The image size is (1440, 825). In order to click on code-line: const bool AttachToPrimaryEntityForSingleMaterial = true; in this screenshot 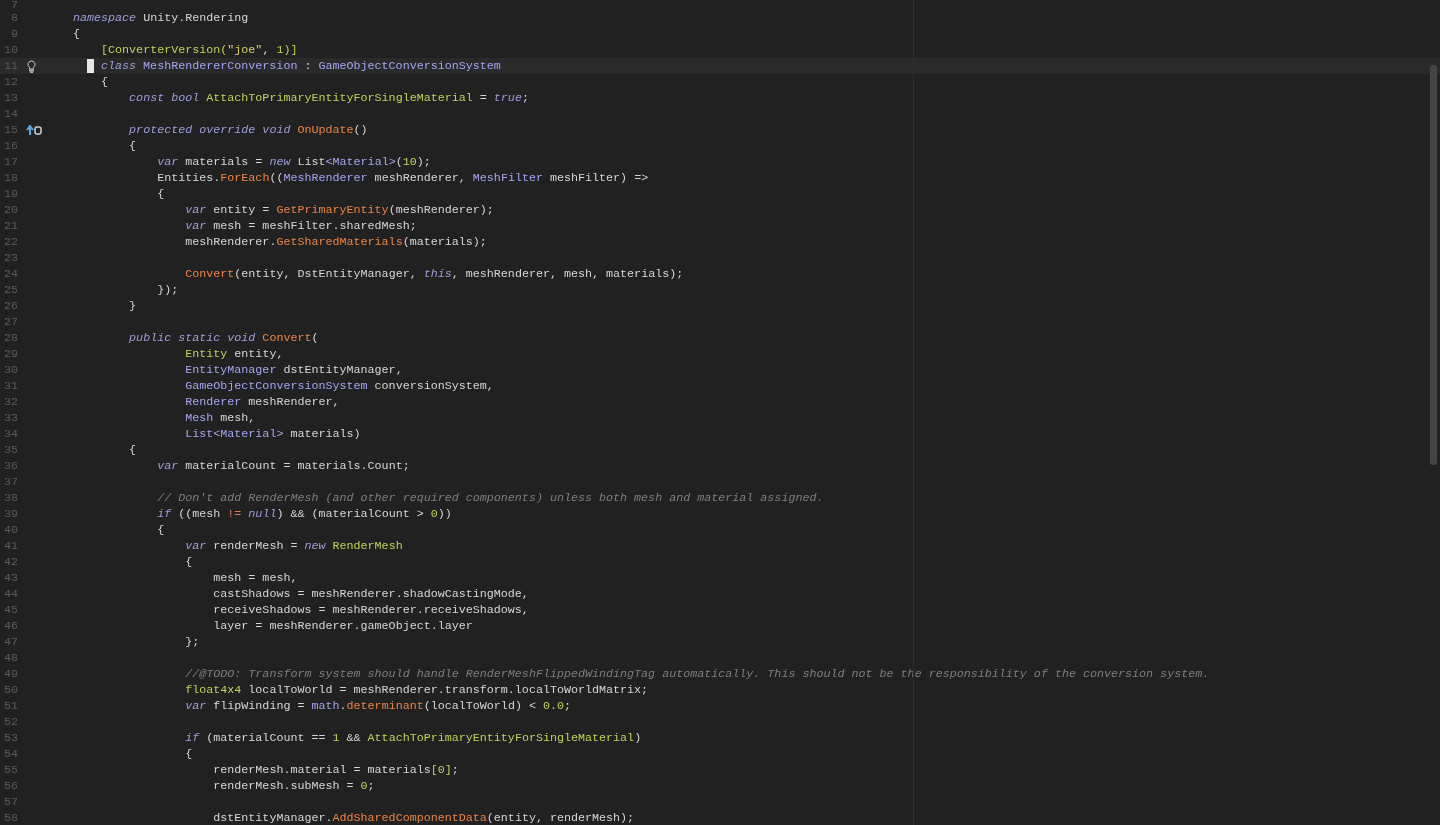, I will do `click(328, 98)`.